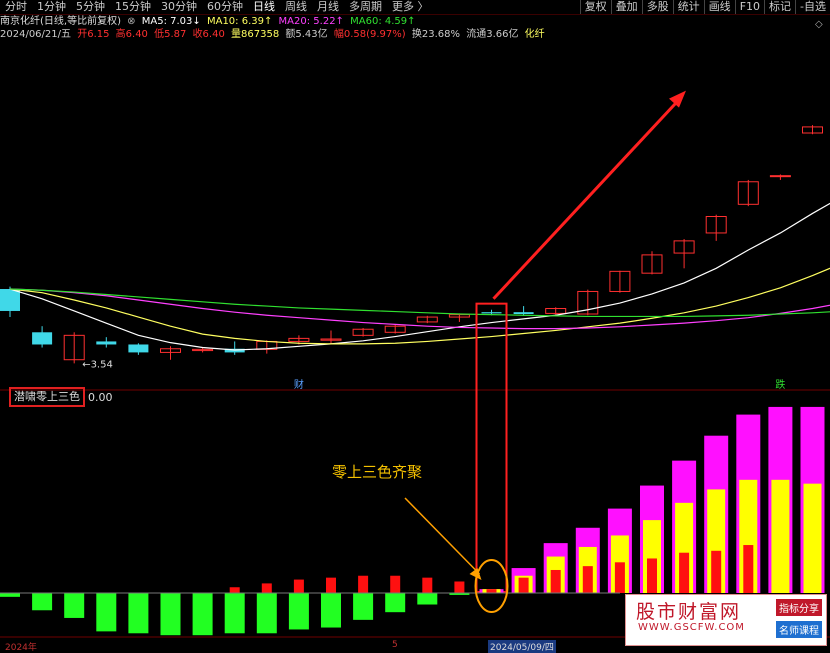 This screenshot has width=830, height=653. What do you see at coordinates (377, 472) in the screenshot?
I see `annotation-text: 零上三色齐聚` at bounding box center [377, 472].